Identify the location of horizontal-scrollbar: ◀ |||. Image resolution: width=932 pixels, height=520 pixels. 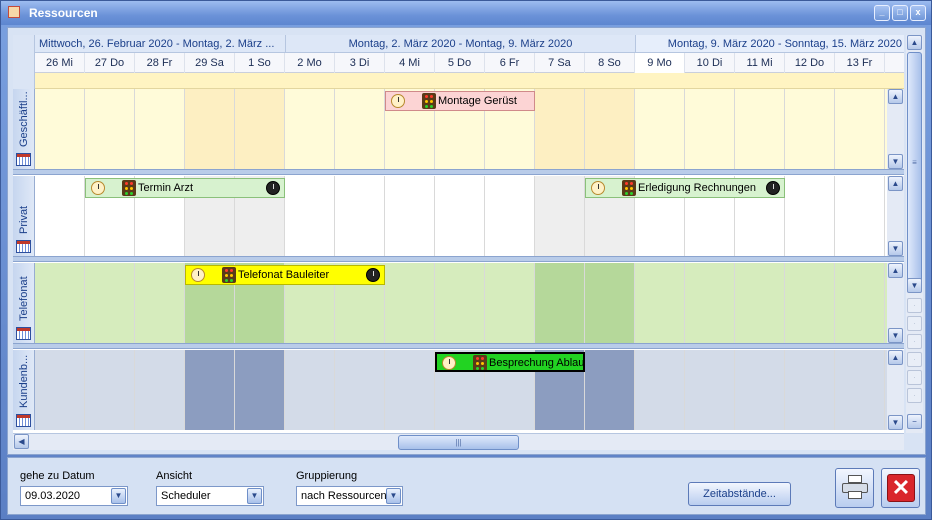
(458, 441).